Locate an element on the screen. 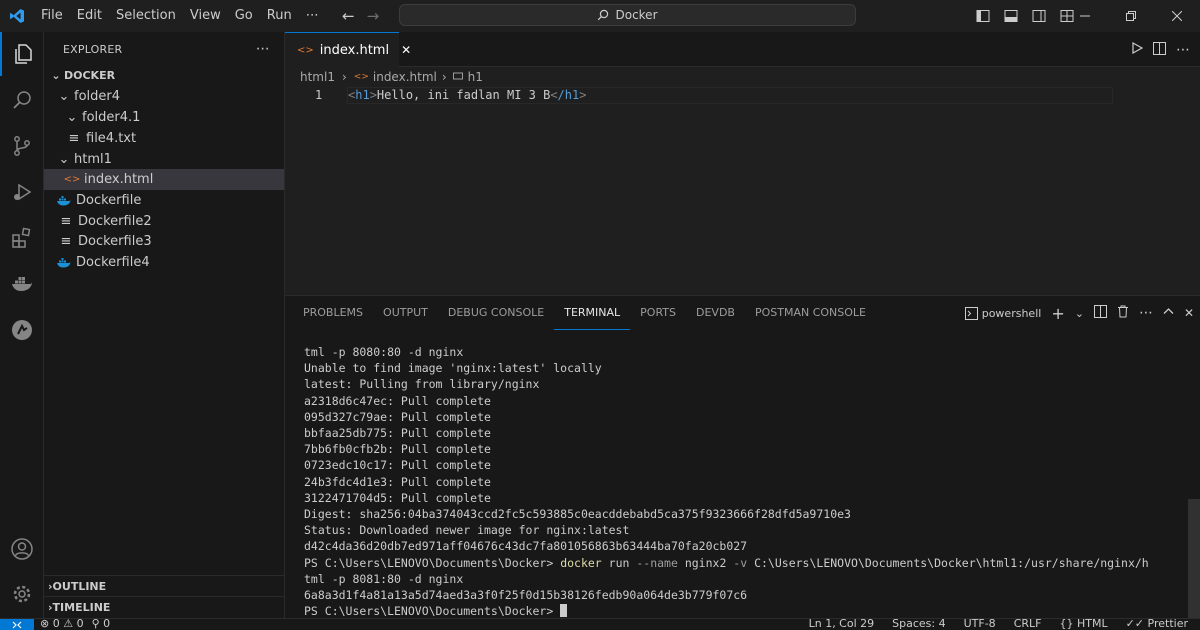  remote-indicator-icon is located at coordinates (17, 624).